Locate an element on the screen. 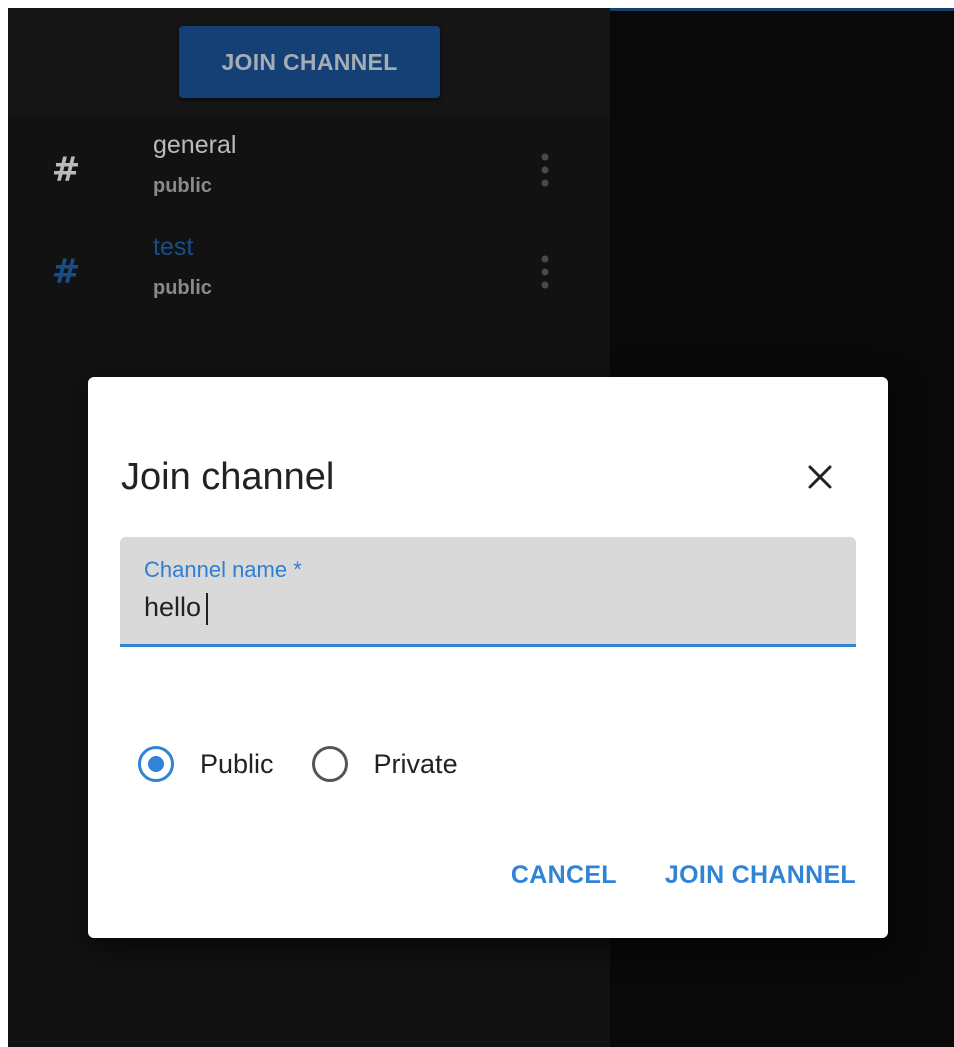 Image resolution: width=954 pixels, height=1047 pixels. visibility-radio-group: Public Private is located at coordinates (317, 764).